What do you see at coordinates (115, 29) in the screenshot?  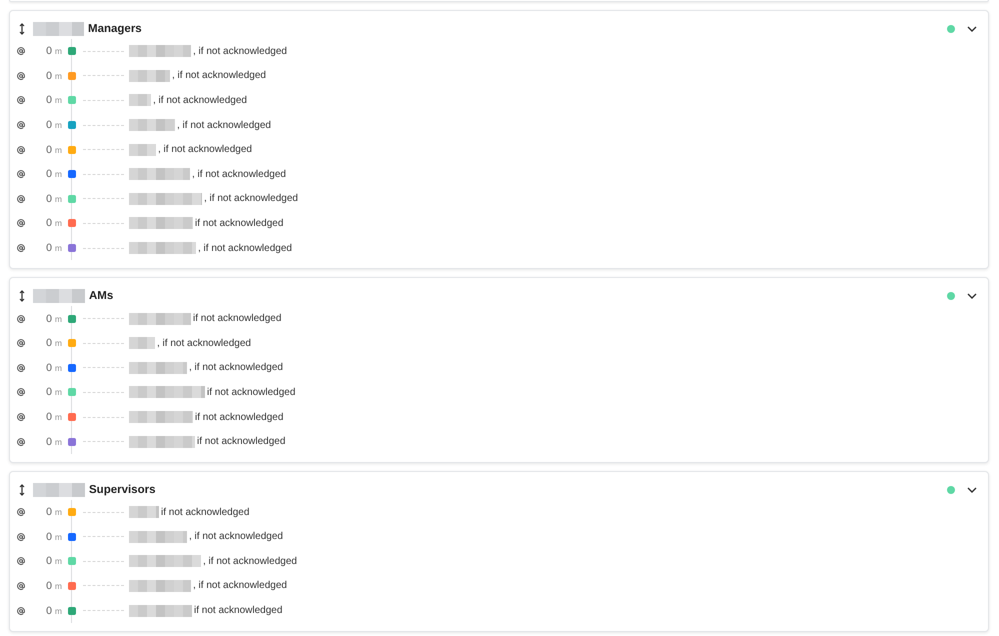 I see `group-title: Managers` at bounding box center [115, 29].